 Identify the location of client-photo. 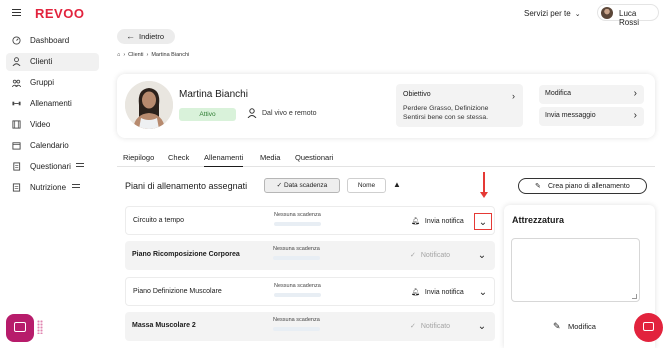
(149, 105).